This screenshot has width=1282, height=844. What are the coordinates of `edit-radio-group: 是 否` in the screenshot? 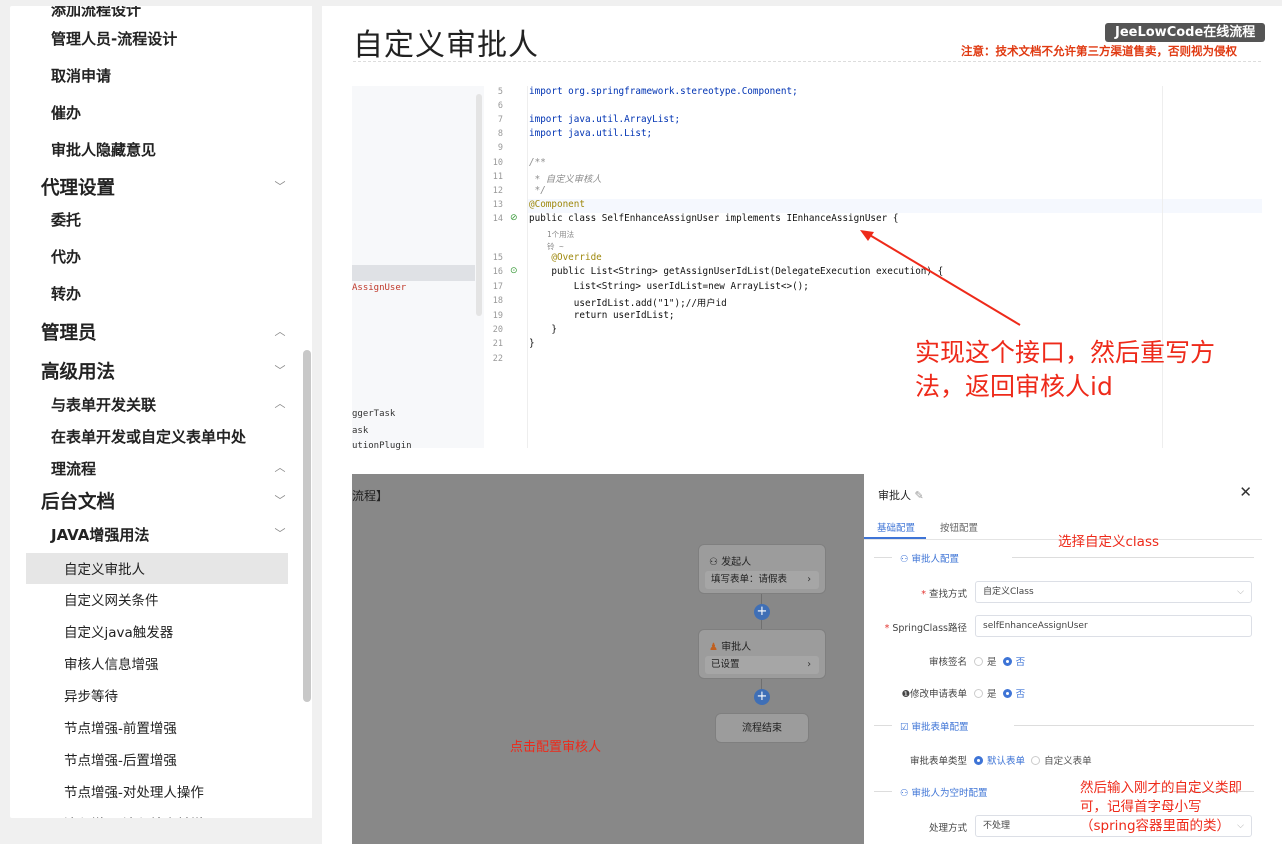 It's located at (999, 693).